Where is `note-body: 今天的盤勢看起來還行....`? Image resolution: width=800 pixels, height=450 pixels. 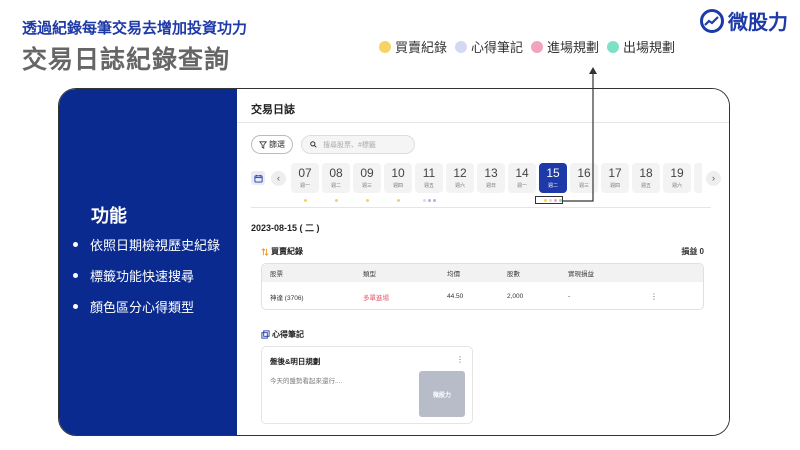 note-body: 今天的盤勢看起來還行.... is located at coordinates (306, 381).